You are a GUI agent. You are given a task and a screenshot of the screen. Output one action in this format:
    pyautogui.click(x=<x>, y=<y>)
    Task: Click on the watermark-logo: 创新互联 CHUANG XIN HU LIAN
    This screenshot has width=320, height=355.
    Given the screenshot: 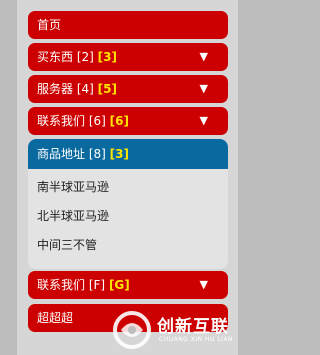 What is the action you would take?
    pyautogui.click(x=183, y=330)
    